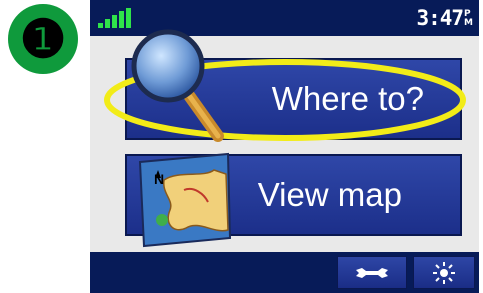 Image resolution: width=483 pixels, height=293 pixels. I want to click on clock-ampm-bottom: M, so click(468, 23).